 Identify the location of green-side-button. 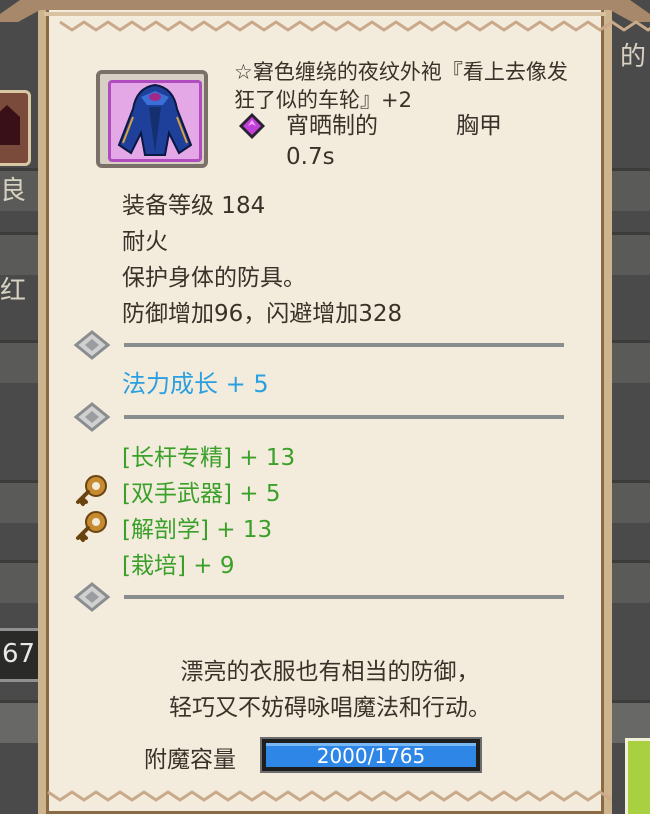
(637, 776).